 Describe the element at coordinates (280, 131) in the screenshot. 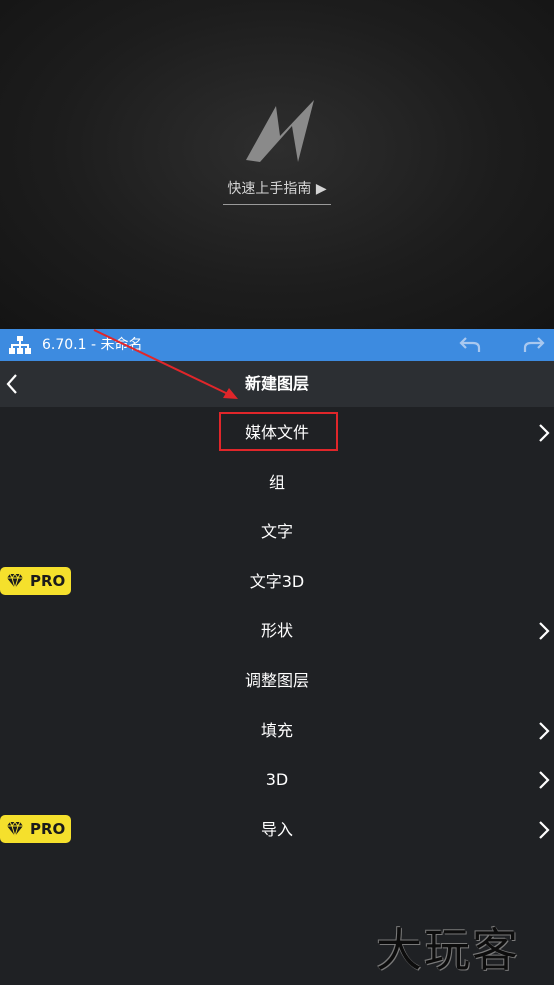

I see `app-logo-icon` at that location.